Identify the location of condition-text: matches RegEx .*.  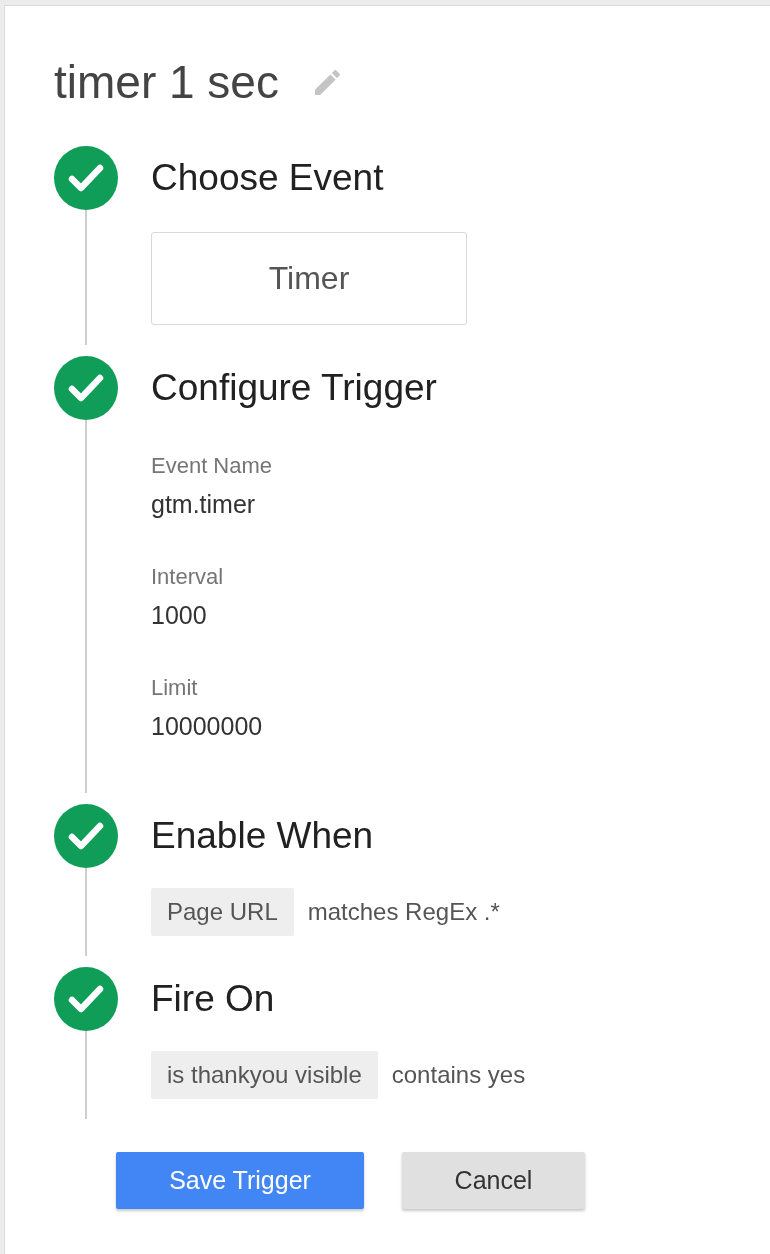
(403, 912).